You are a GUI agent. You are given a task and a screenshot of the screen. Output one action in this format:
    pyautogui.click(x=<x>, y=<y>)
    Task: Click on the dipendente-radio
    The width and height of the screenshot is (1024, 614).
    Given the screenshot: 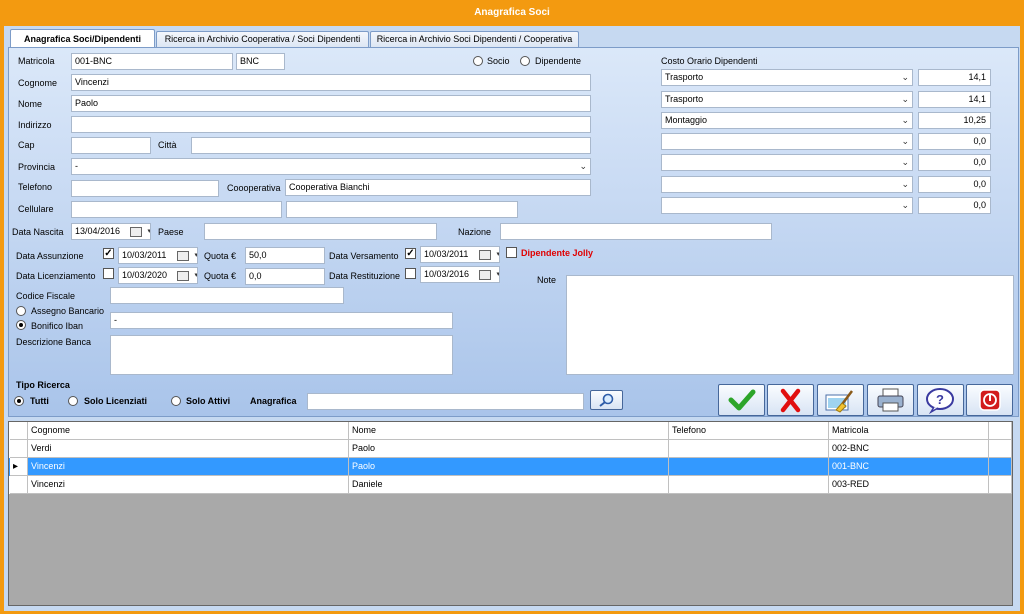 What is the action you would take?
    pyautogui.click(x=525, y=61)
    